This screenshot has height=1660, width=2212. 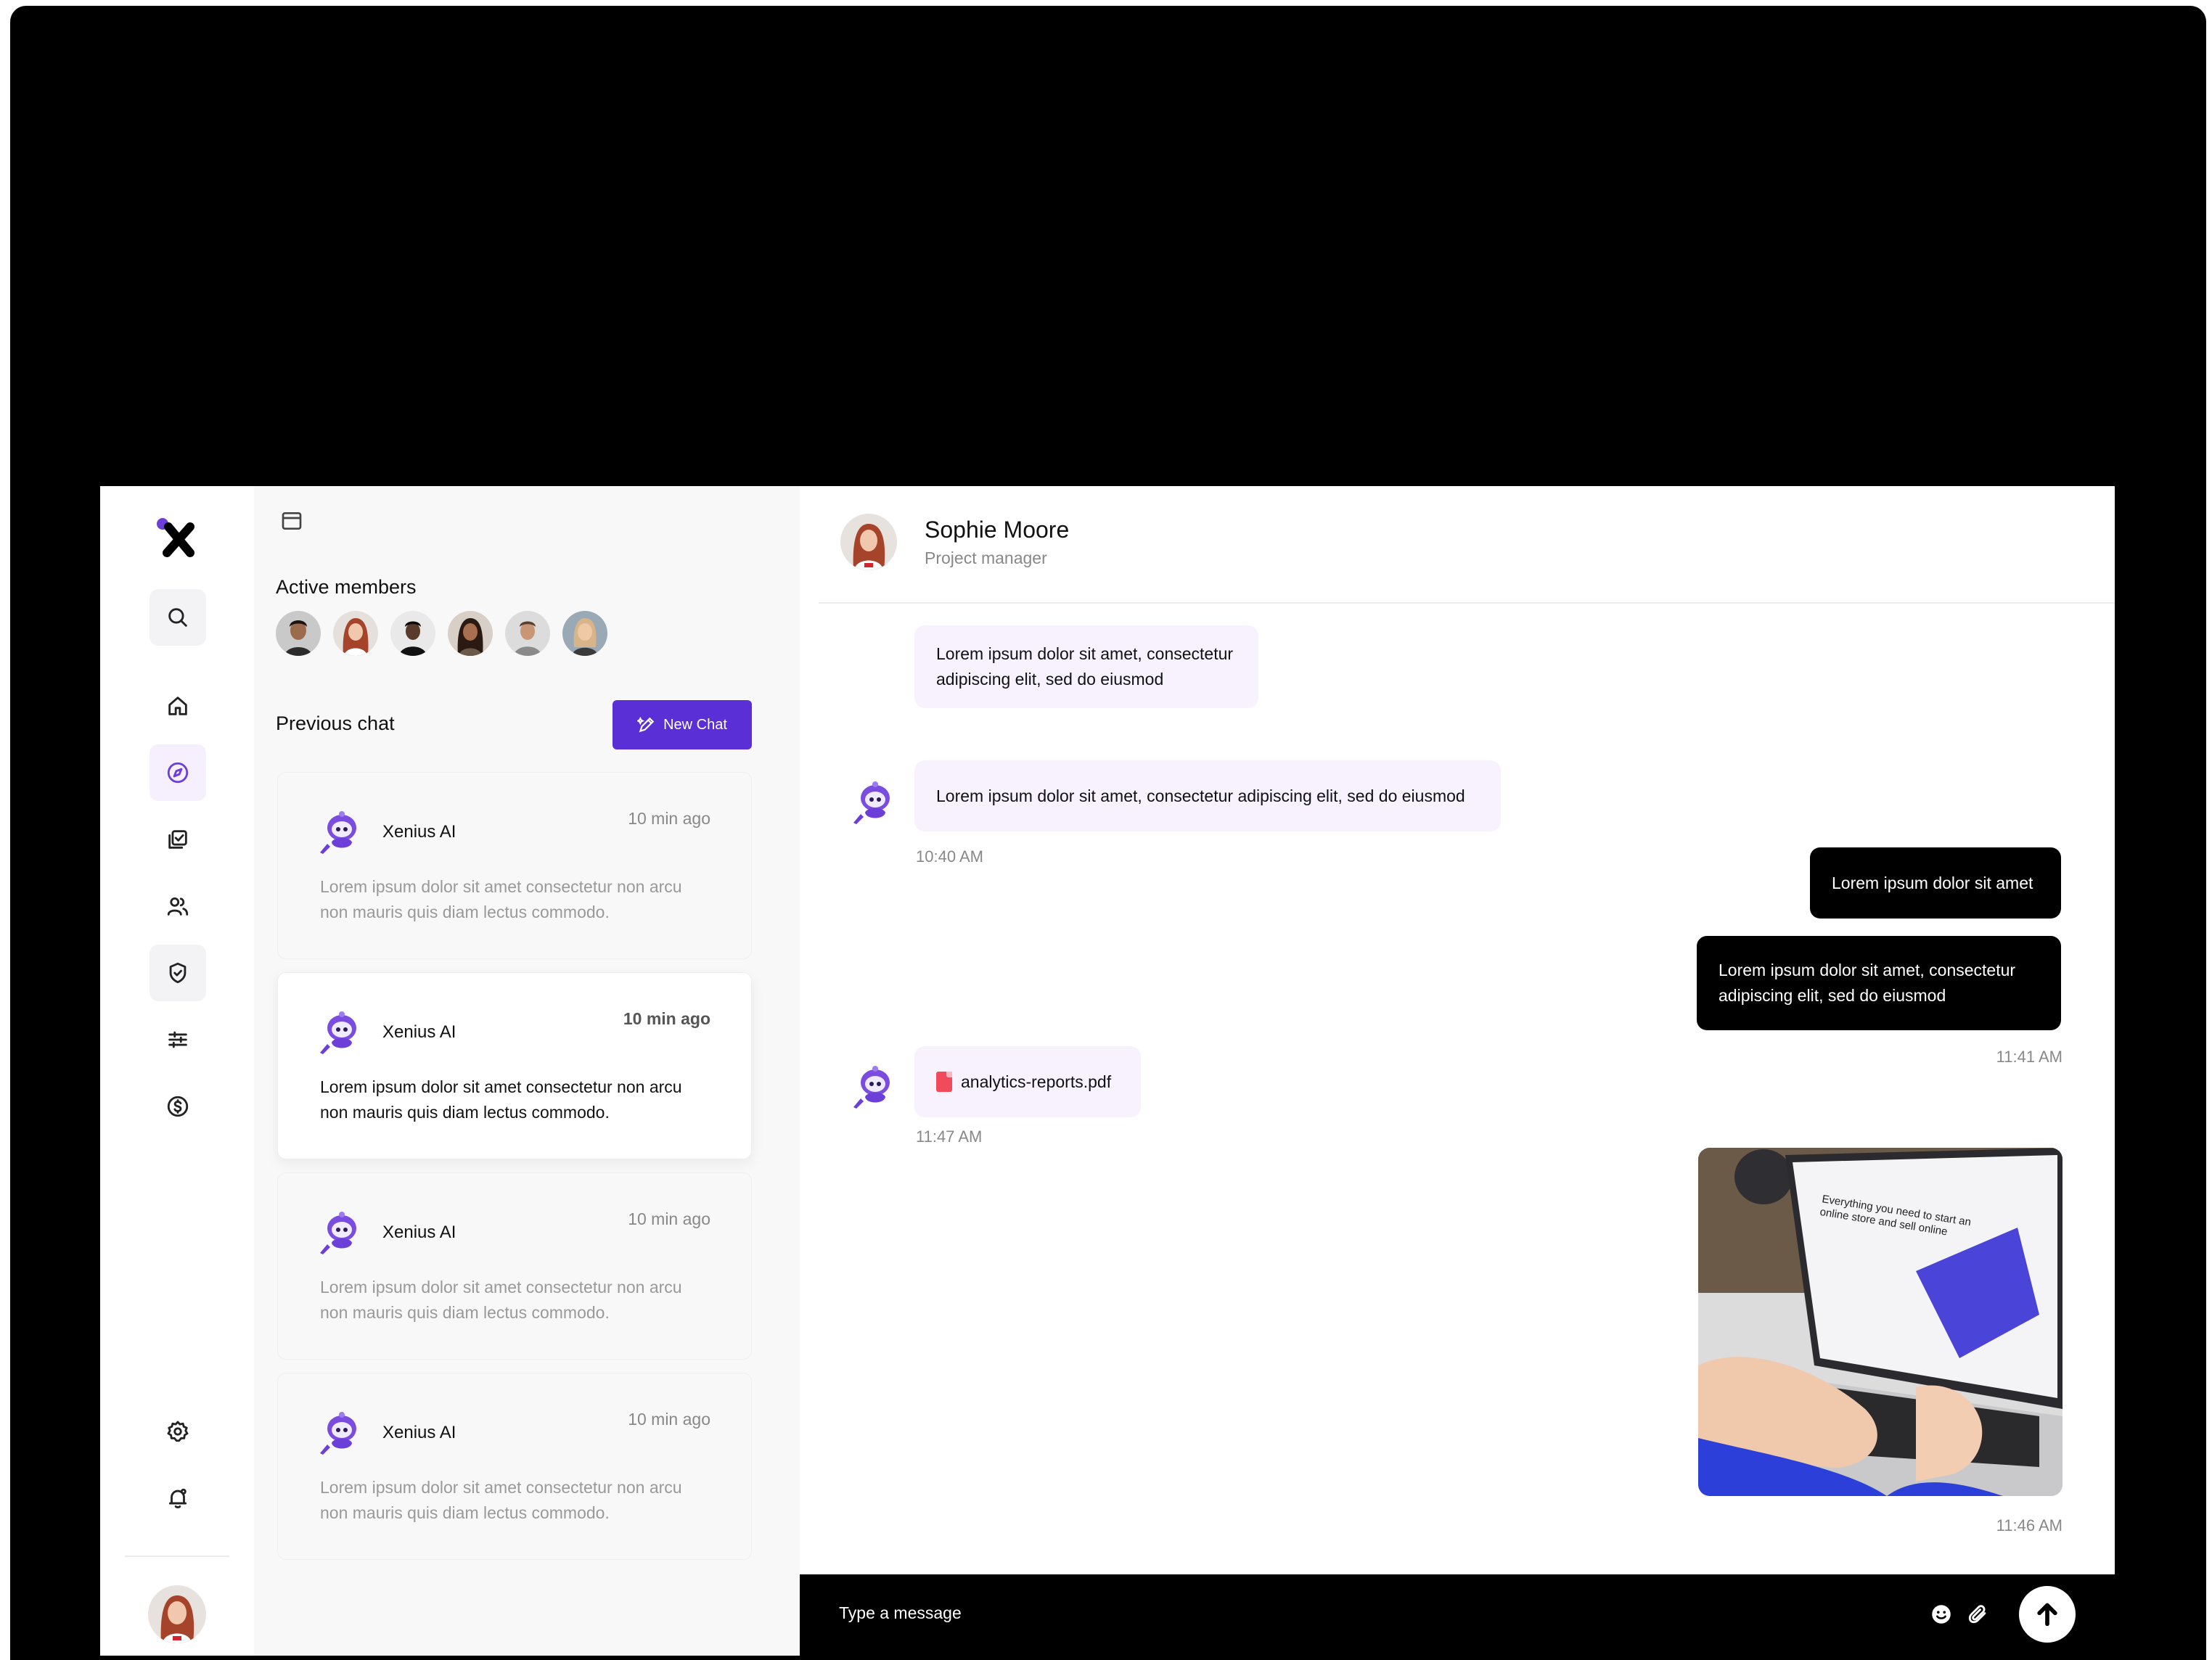 What do you see at coordinates (346, 587) in the screenshot?
I see `active-members-title: Active members` at bounding box center [346, 587].